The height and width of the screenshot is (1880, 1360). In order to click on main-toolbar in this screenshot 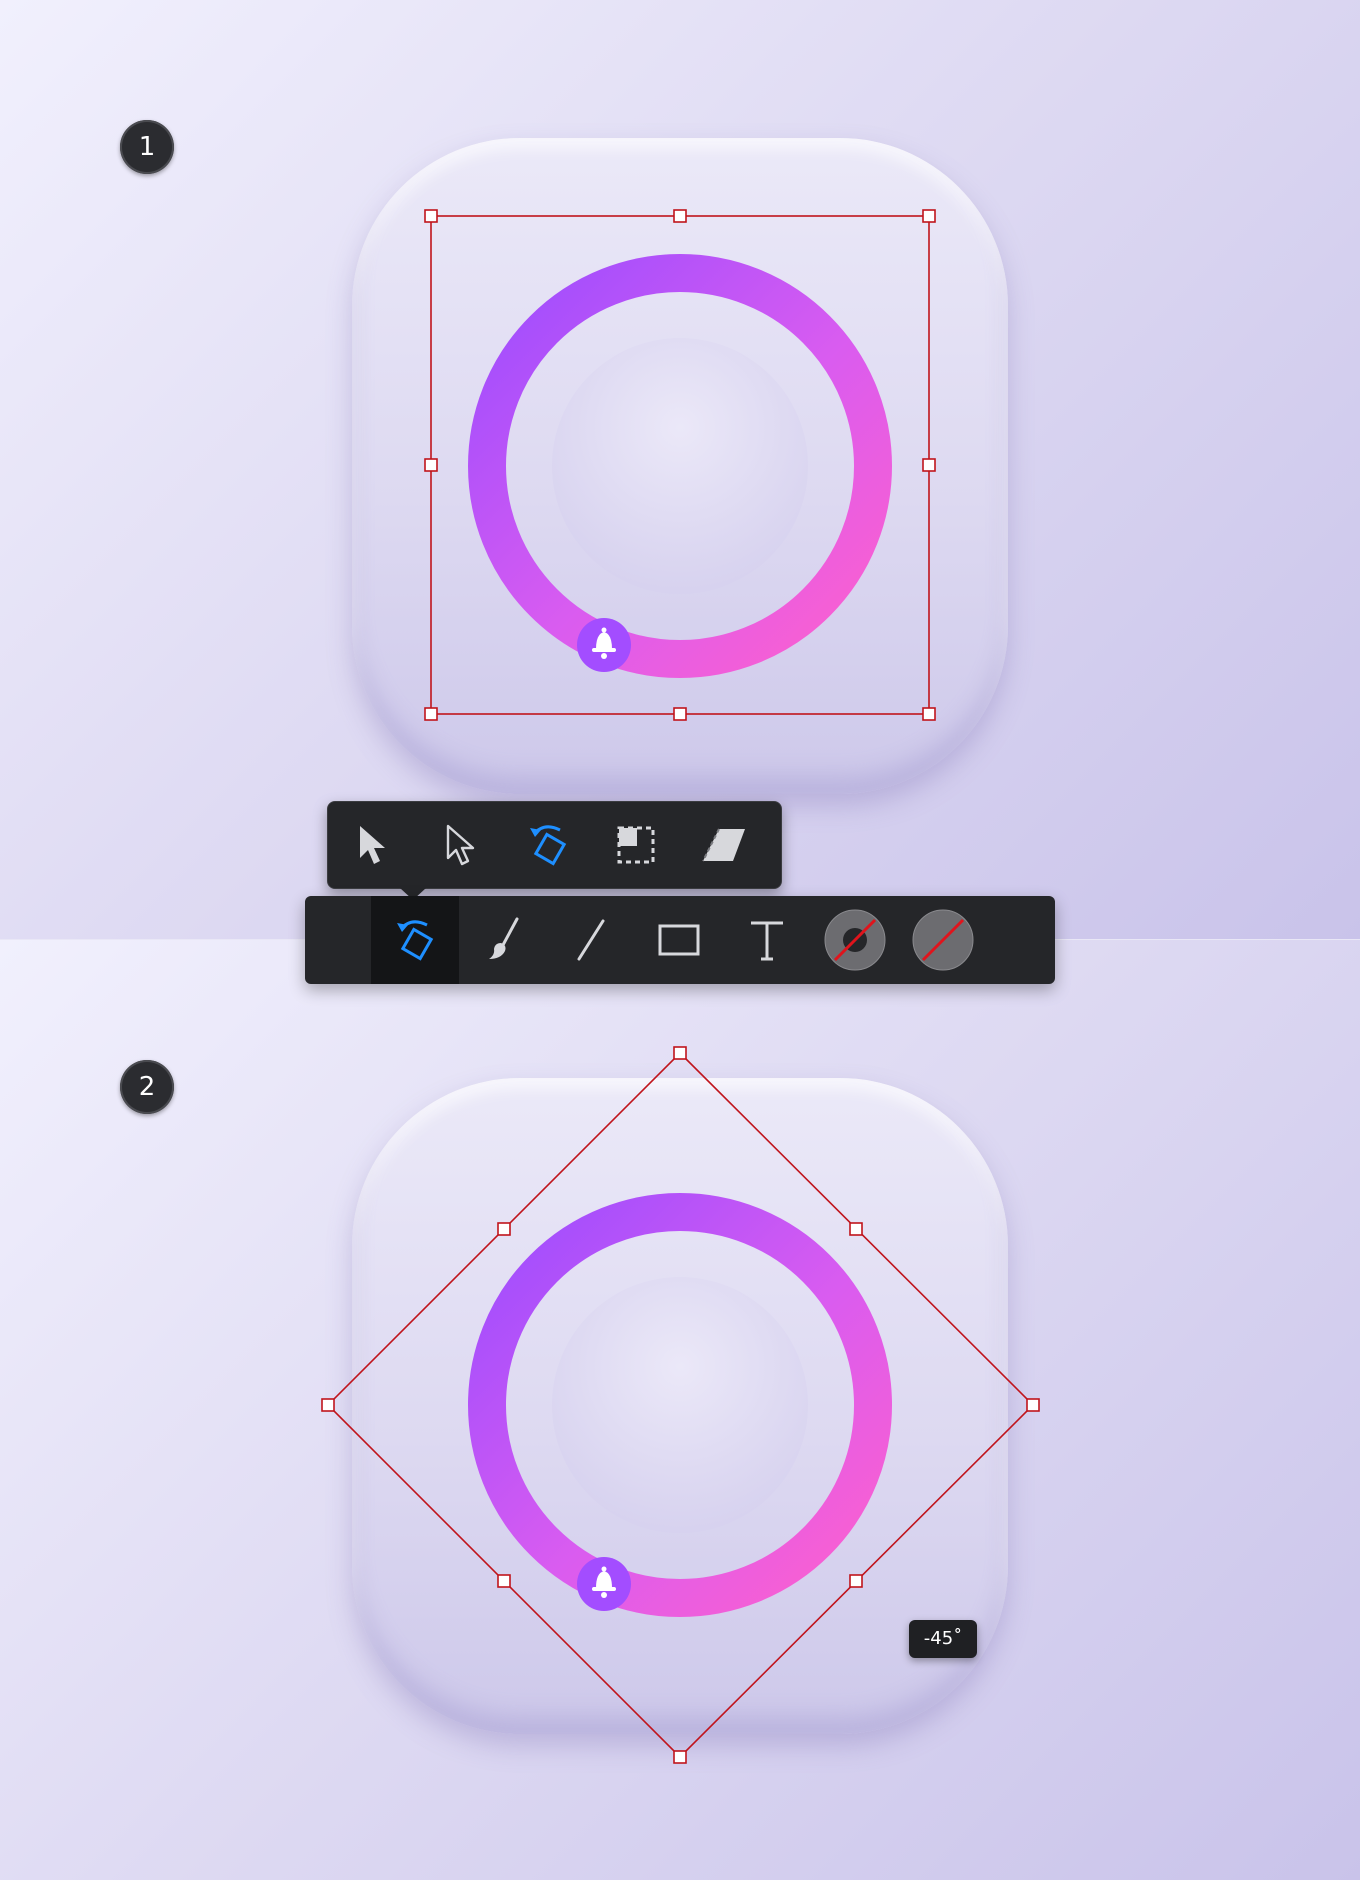, I will do `click(680, 940)`.